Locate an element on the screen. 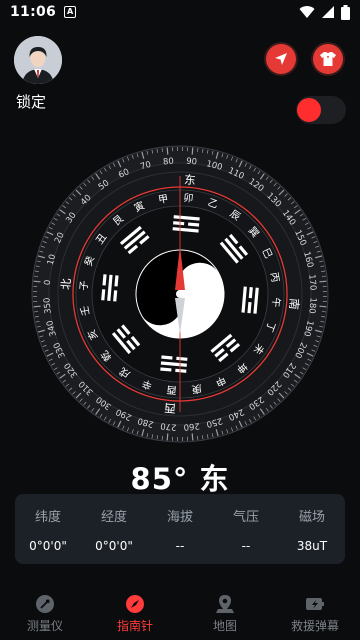 This screenshot has height=640, width=360. tab-map: 地图 is located at coordinates (225, 614).